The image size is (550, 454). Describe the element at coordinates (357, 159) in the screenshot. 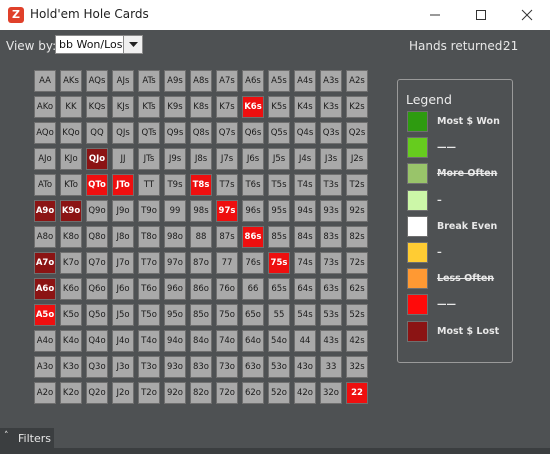

I see `hand-cell: J2s` at that location.